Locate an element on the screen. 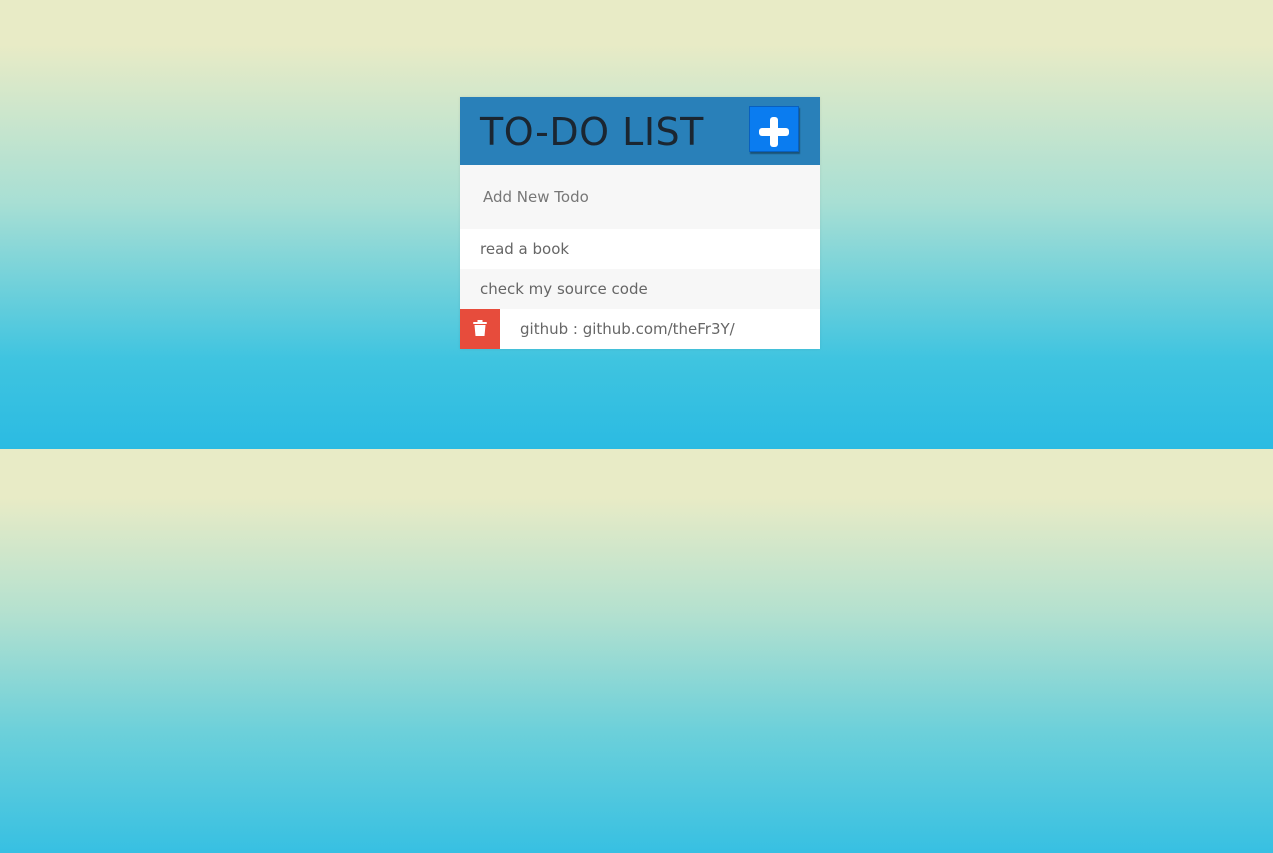  todo-item: check my source code is located at coordinates (640, 289).